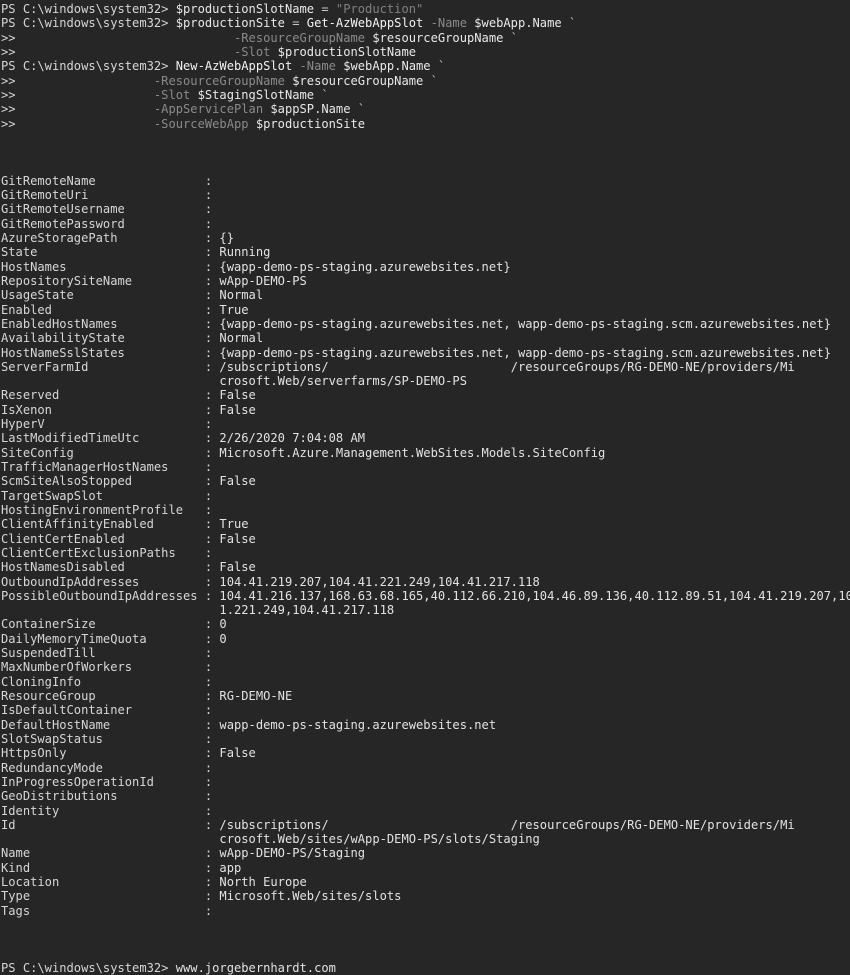  What do you see at coordinates (425, 567) in the screenshot?
I see `property-line: HostNamesDisabled : False` at bounding box center [425, 567].